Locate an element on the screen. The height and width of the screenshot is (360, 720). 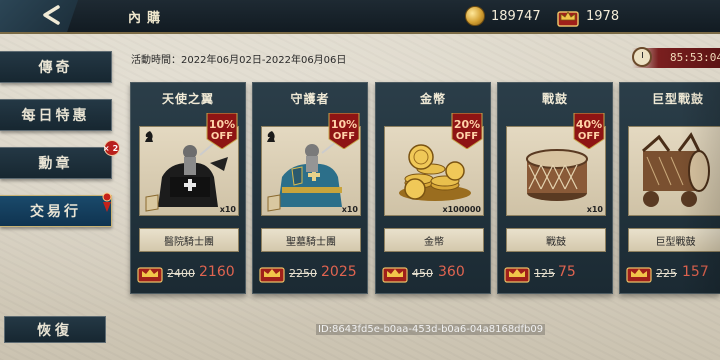
item-name: 金幣 is located at coordinates (434, 240).